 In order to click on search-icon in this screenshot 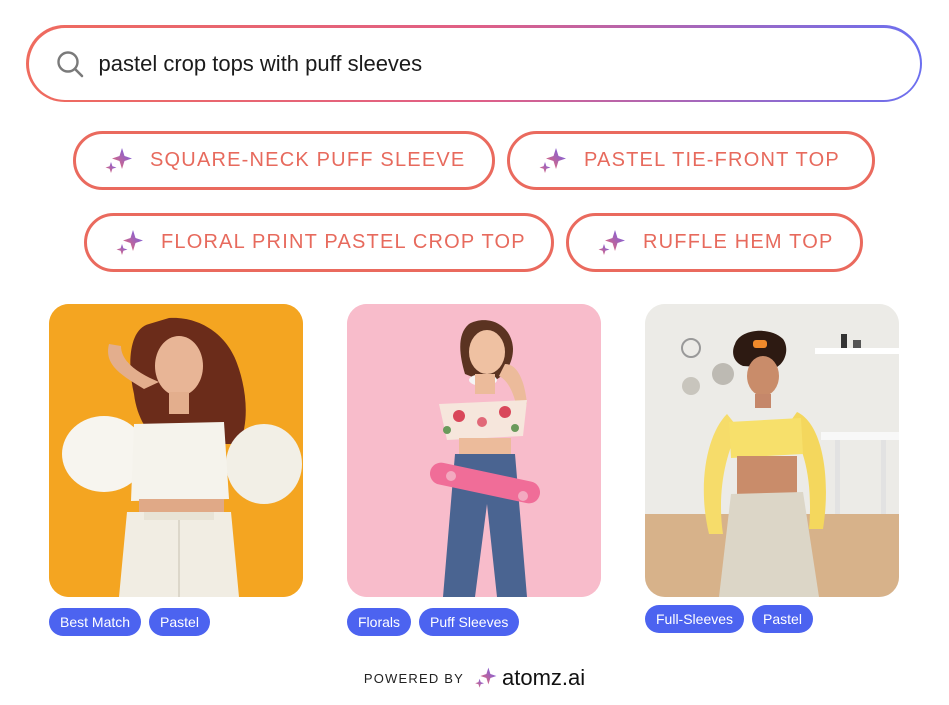, I will do `click(70, 64)`.